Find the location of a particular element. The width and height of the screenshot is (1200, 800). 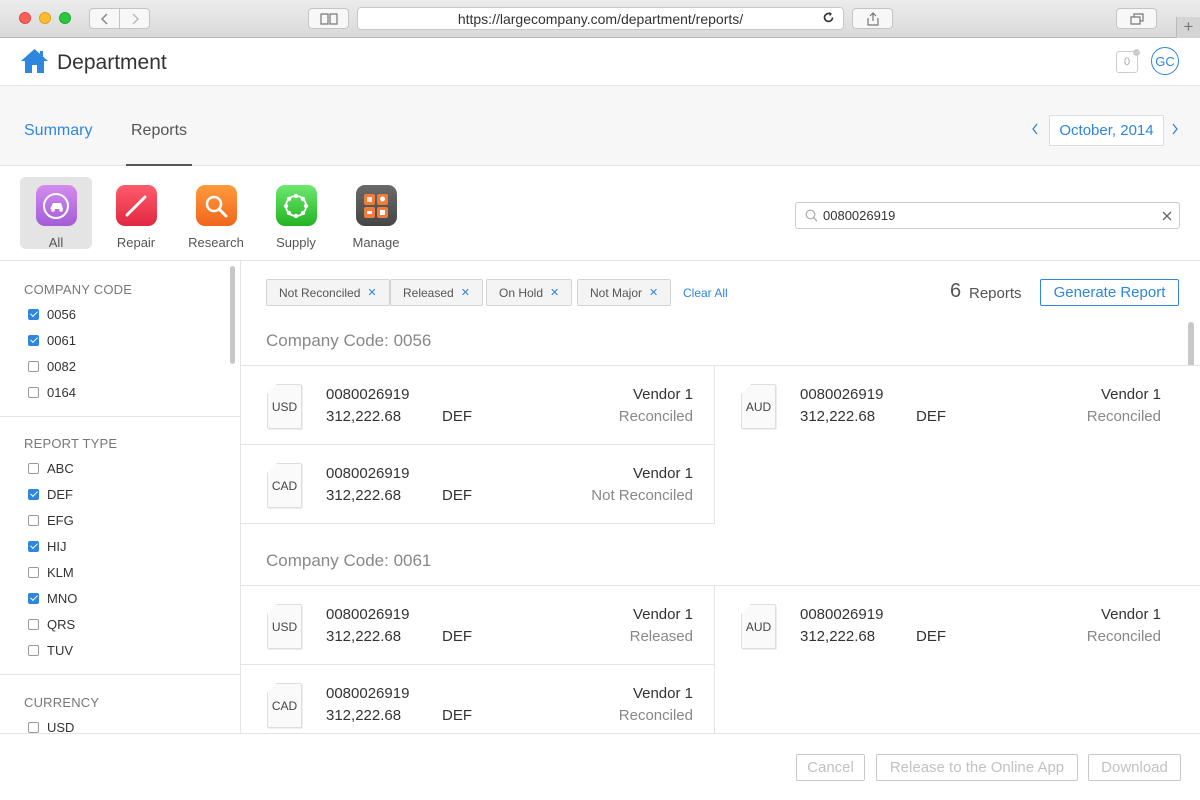

new-tab-icon: + is located at coordinates (1188, 27).